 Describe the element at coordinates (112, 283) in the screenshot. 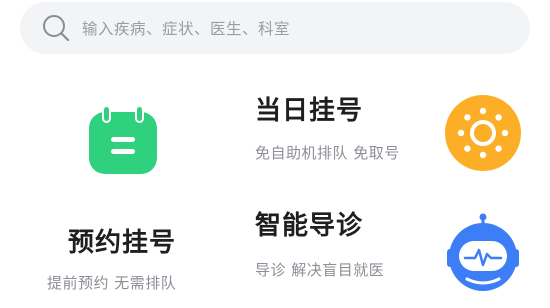

I see `appointment-subtitle: 提前预约 无需排队` at that location.